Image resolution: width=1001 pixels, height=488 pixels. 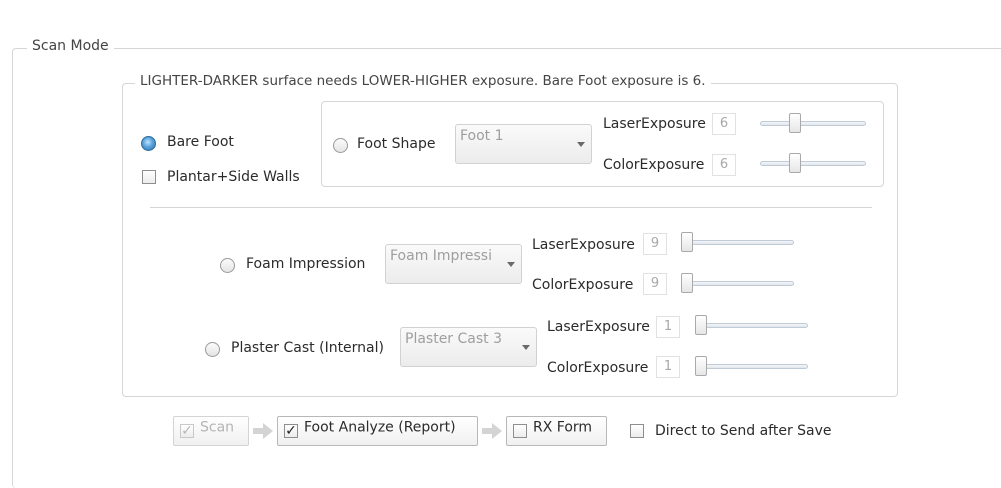 I want to click on foot-analyze-checkbox: ✓, so click(x=291, y=431).